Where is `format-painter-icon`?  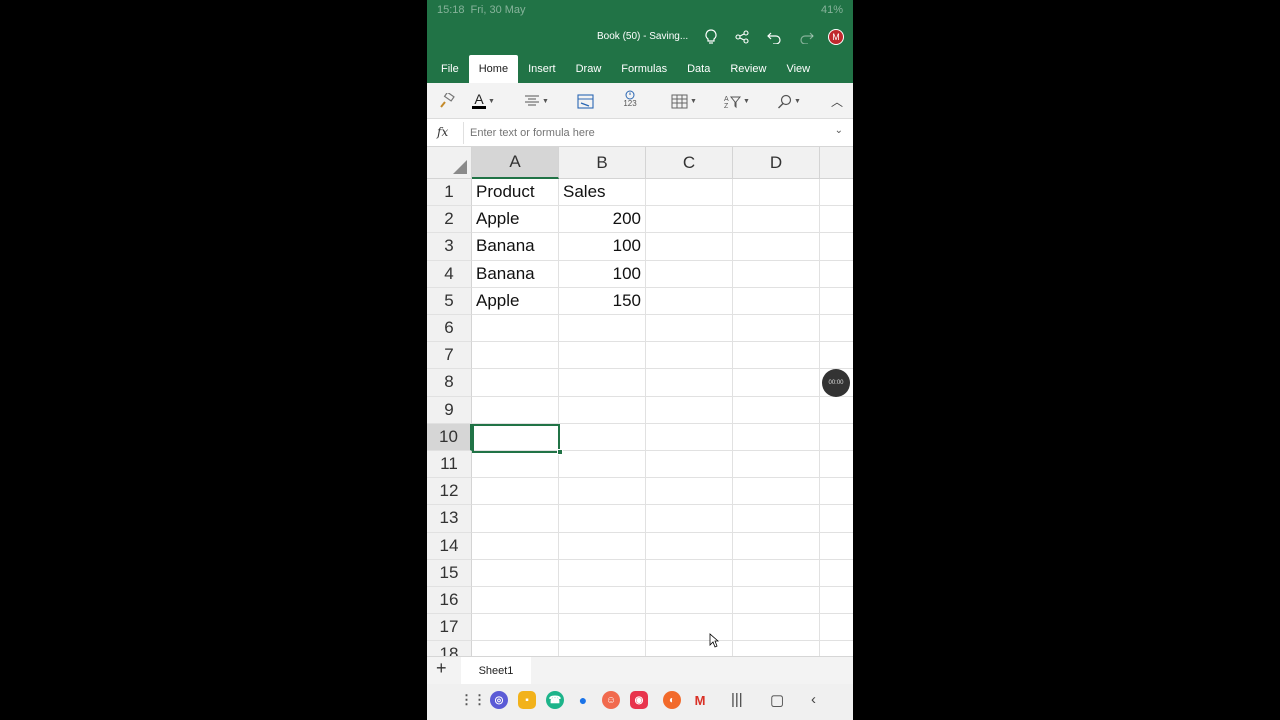
format-painter-icon is located at coordinates (447, 101).